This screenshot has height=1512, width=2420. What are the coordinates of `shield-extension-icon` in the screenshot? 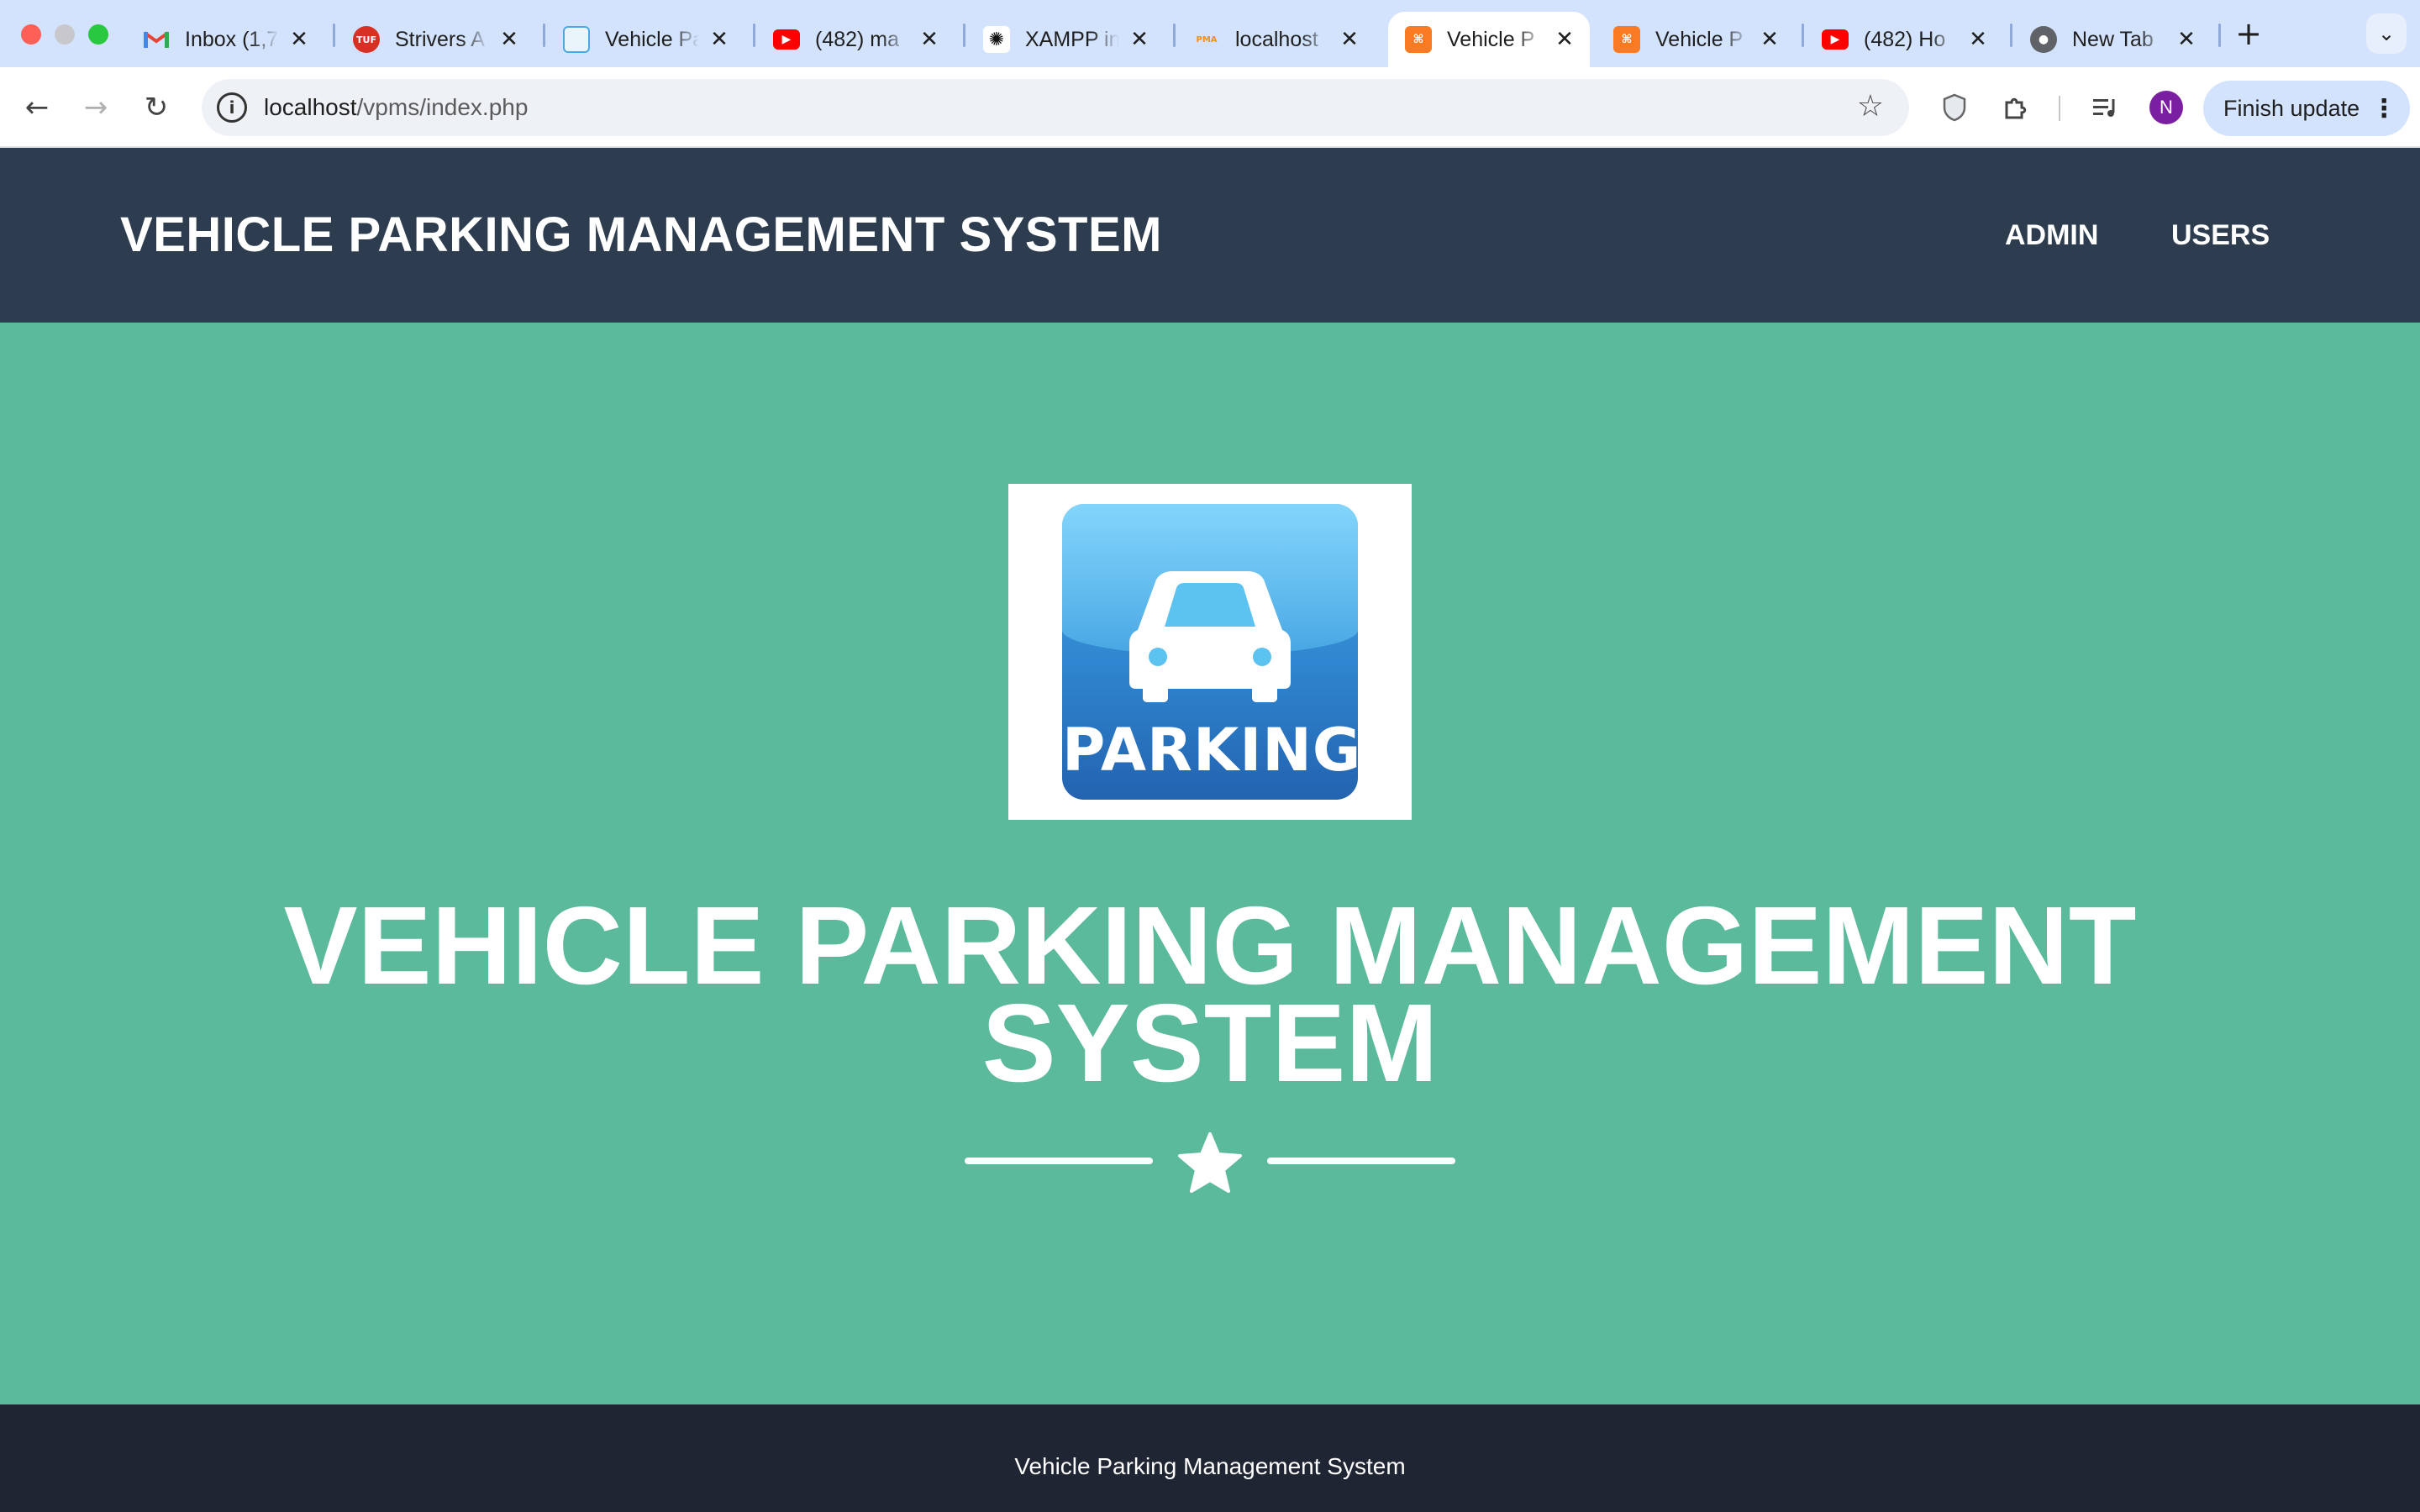 It's located at (1954, 107).